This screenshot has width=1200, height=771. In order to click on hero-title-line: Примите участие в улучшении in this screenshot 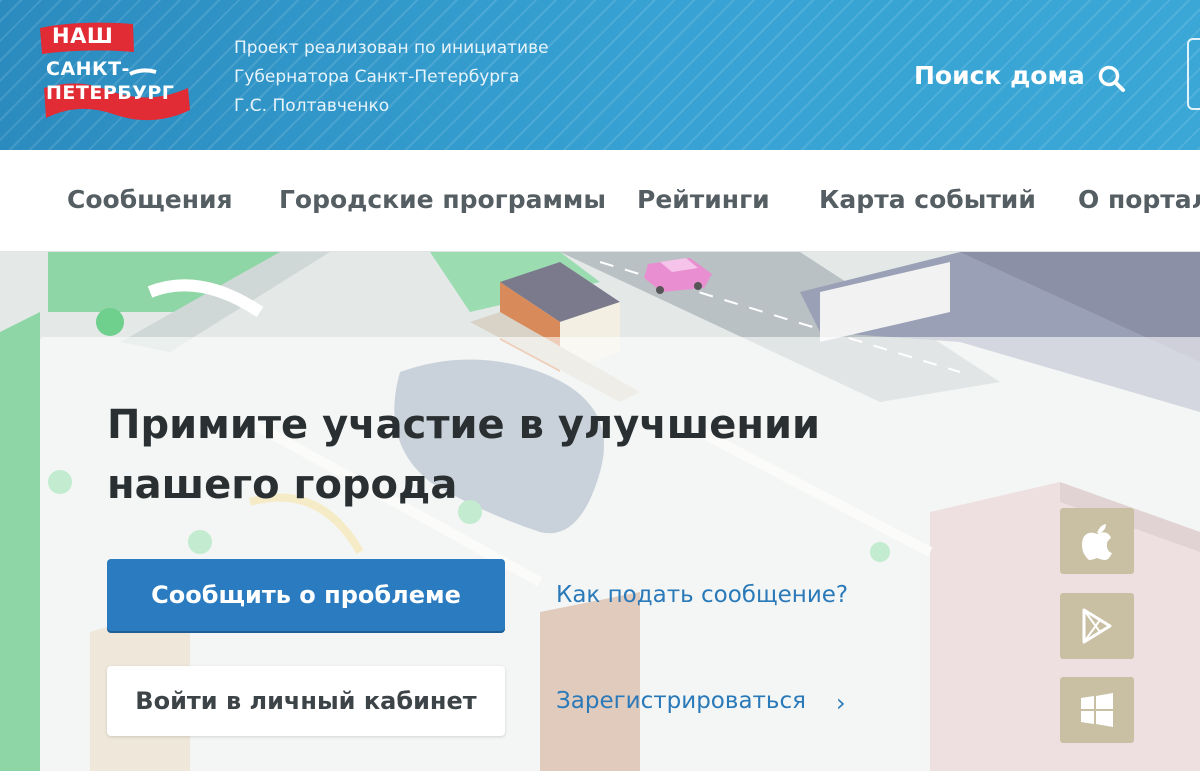, I will do `click(464, 425)`.